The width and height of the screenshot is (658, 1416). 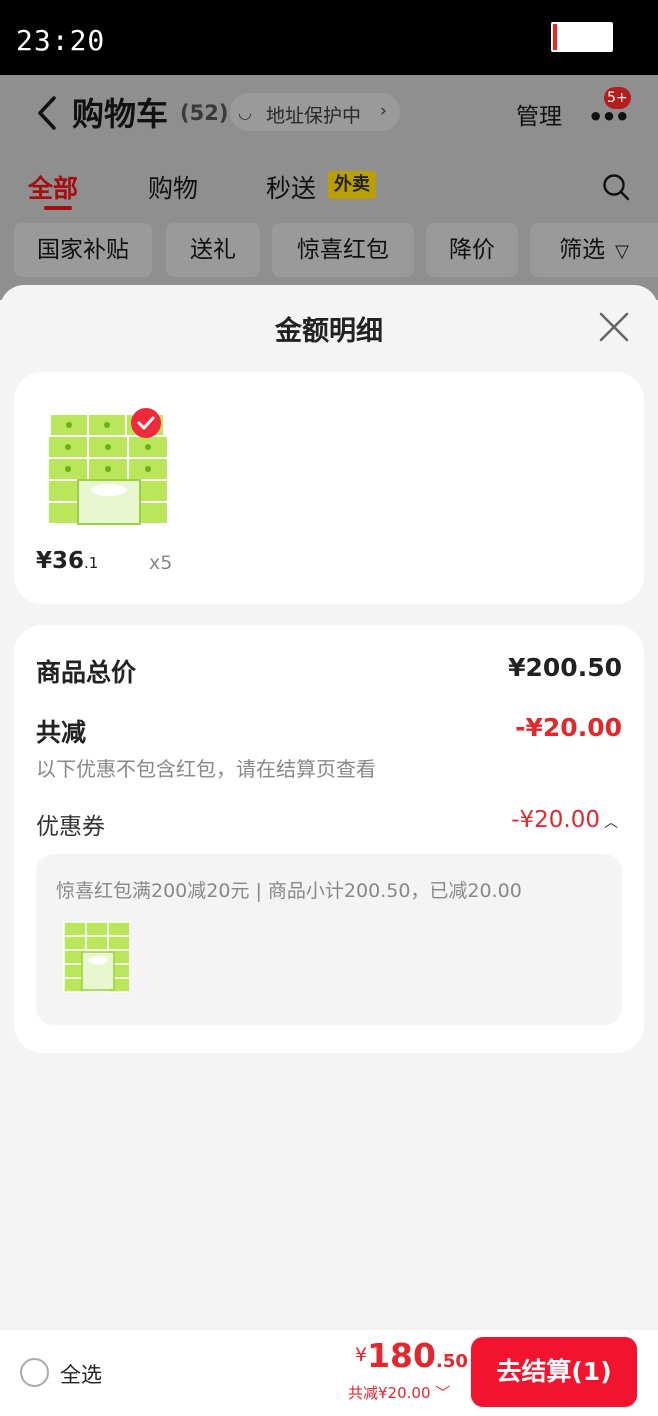 I want to click on coupon-toggle: -¥20.00 ︿, so click(x=564, y=820).